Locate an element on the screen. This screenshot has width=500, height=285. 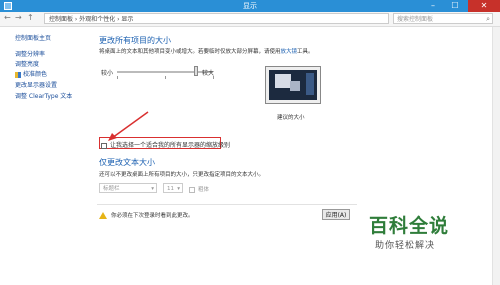
scrollbar is located at coordinates (496, 156).